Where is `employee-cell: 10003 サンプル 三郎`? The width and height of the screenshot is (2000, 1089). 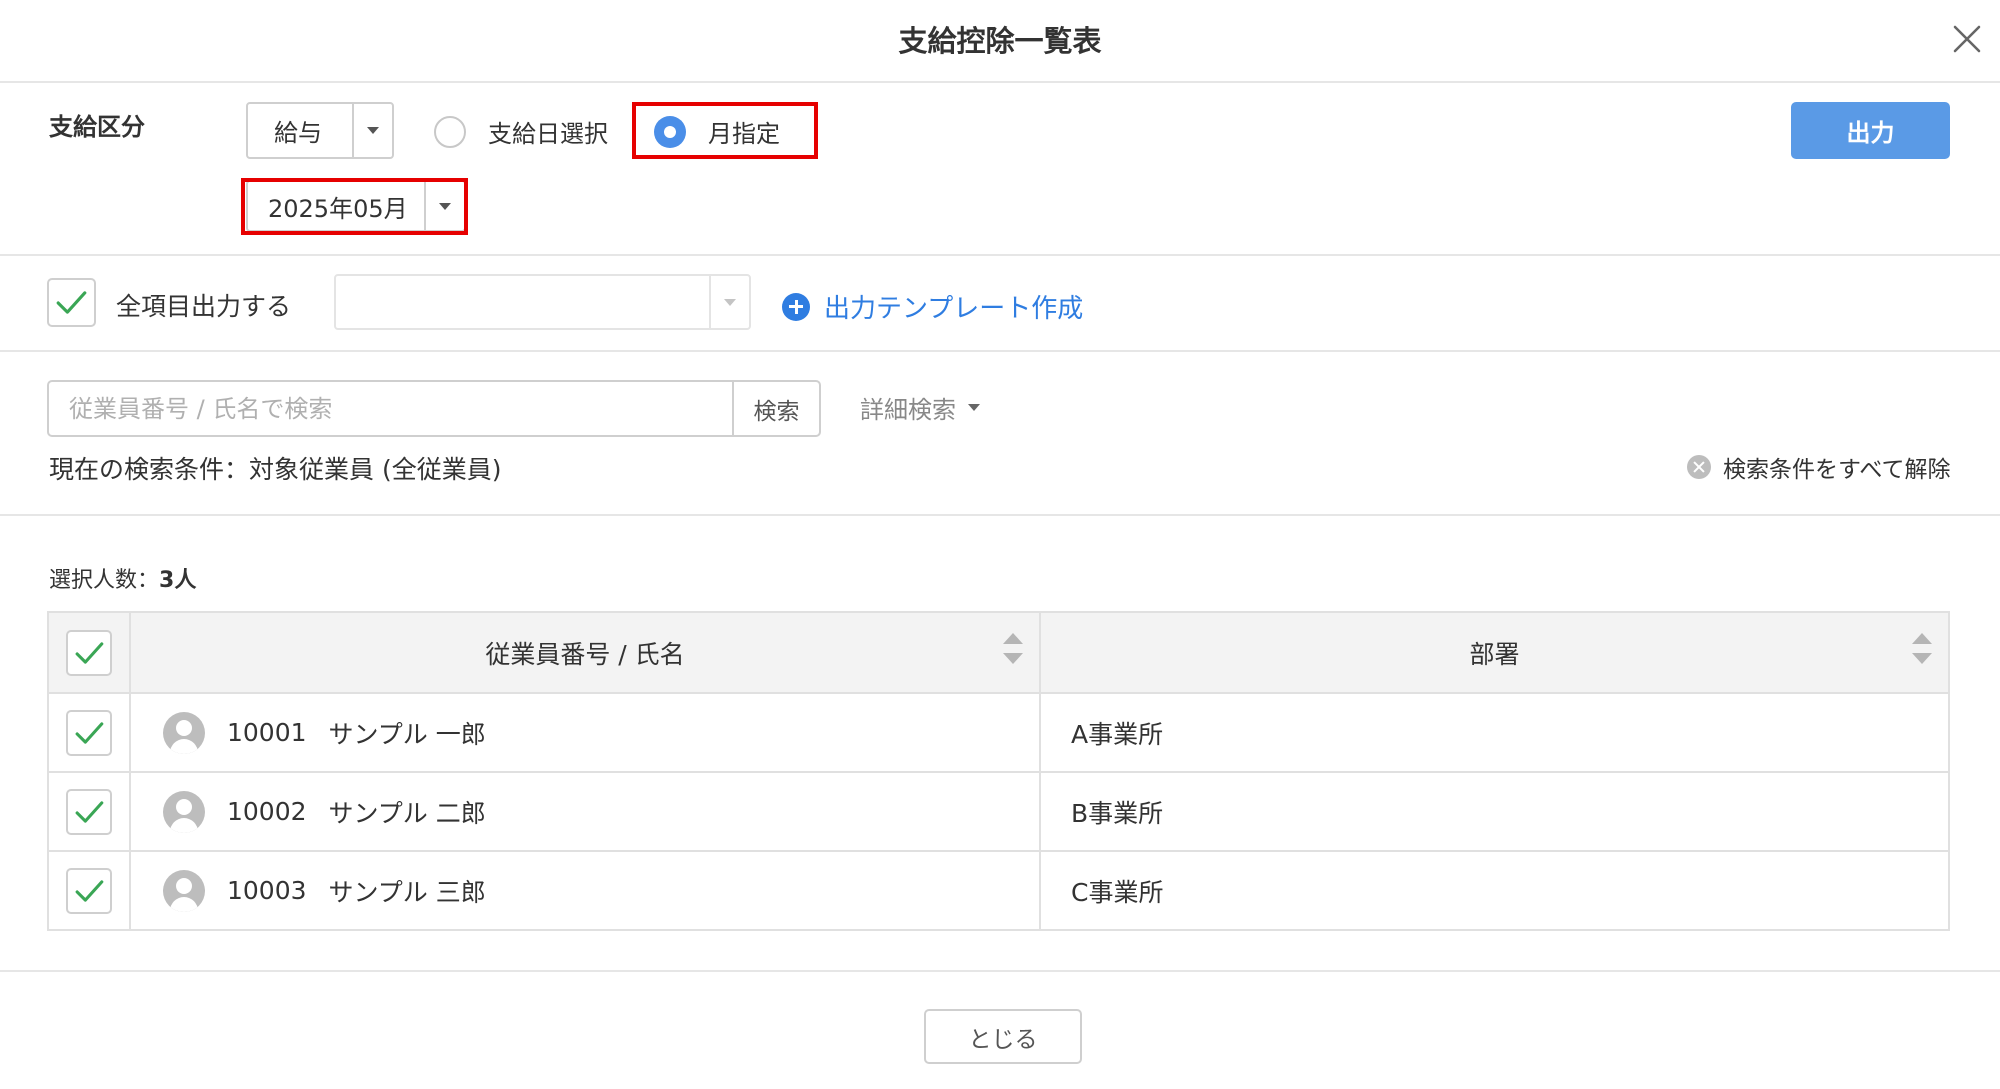
employee-cell: 10003 サンプル 三郎 is located at coordinates (584, 890).